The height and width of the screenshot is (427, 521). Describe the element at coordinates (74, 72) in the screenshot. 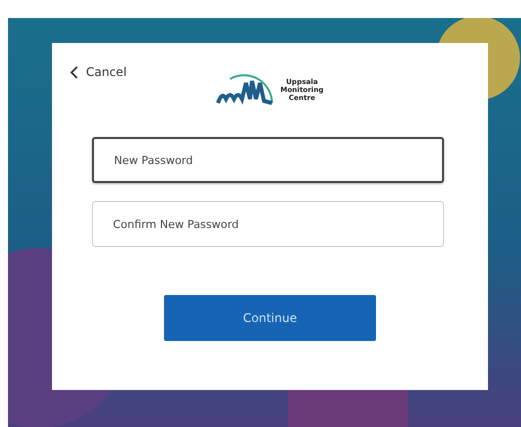

I see `chevron-left-icon` at that location.